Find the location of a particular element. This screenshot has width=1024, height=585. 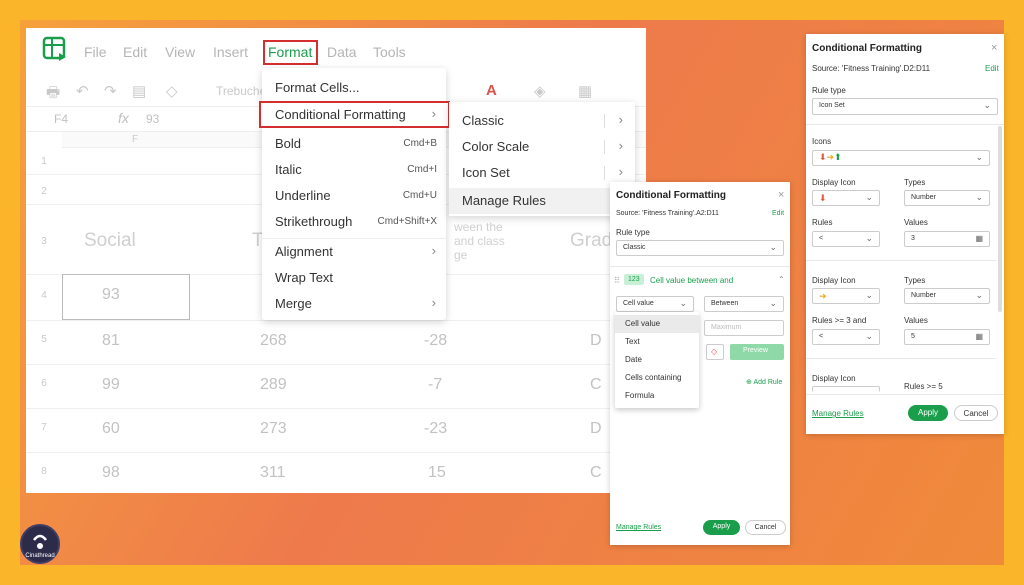

data-cell: -28 is located at coordinates (435, 341).